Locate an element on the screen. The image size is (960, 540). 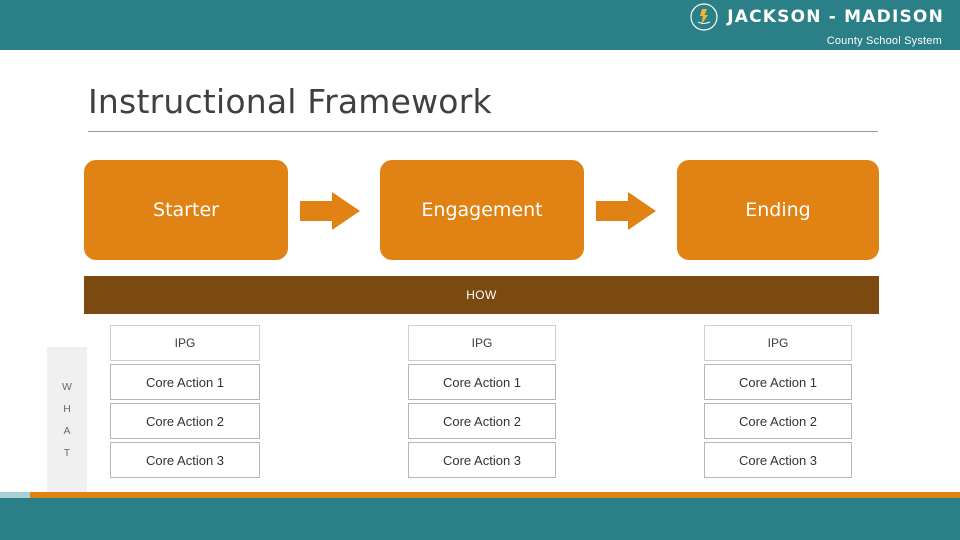
title-divider is located at coordinates (483, 131).